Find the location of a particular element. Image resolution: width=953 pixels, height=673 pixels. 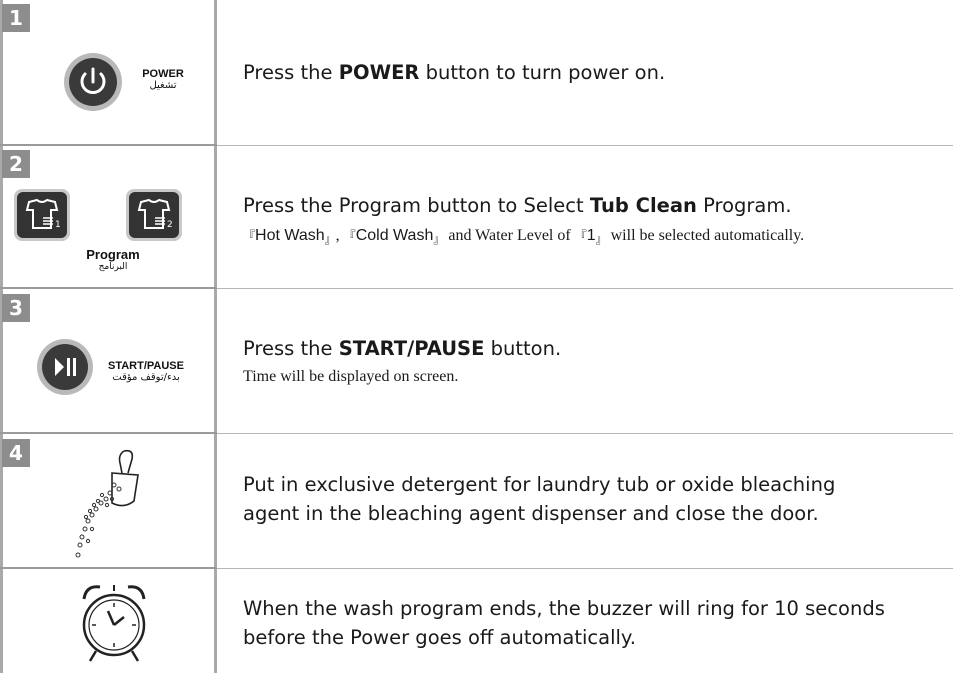

alarm-clock-icon is located at coordinates (114, 623).